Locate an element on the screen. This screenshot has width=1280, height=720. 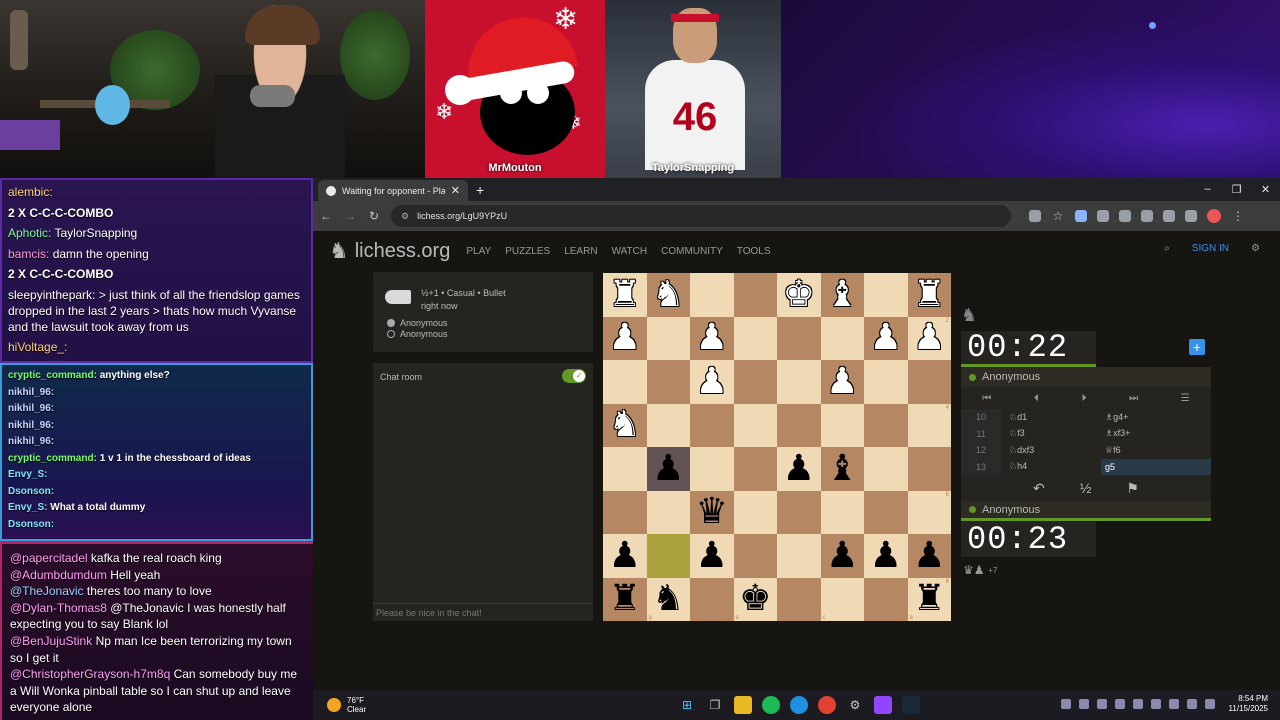
tray-chevron-icon is located at coordinates (1065, 704).